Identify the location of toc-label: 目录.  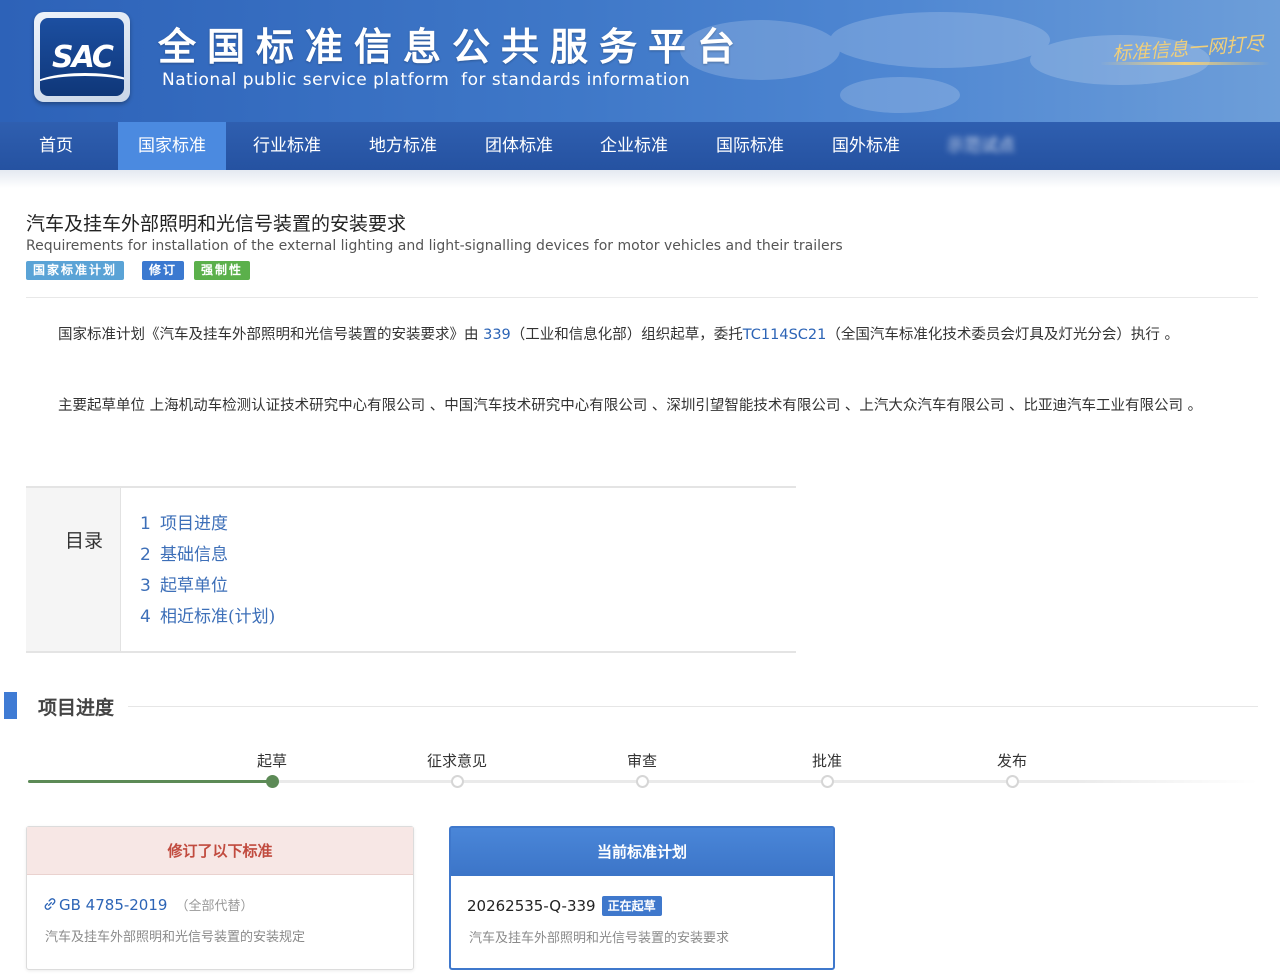
(84, 541).